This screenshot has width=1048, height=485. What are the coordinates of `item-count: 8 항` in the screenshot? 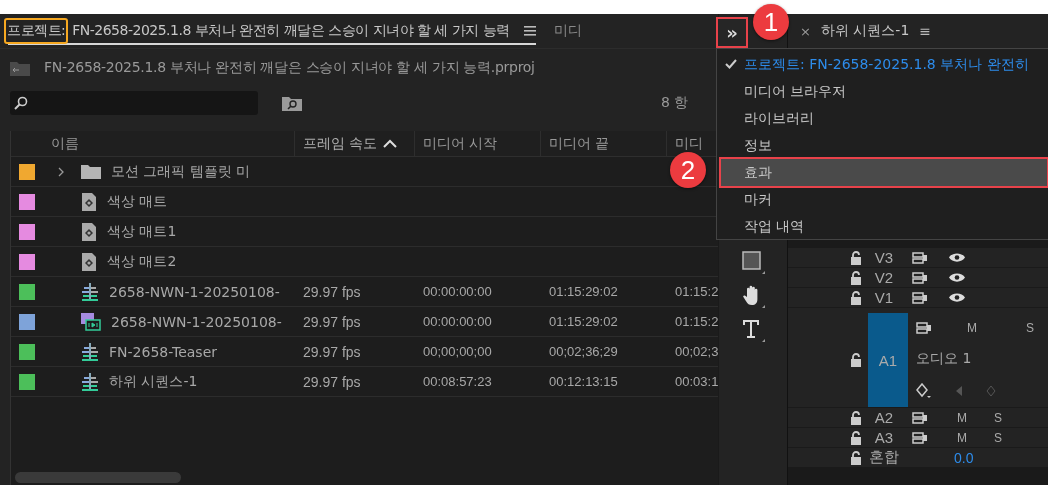 It's located at (675, 103).